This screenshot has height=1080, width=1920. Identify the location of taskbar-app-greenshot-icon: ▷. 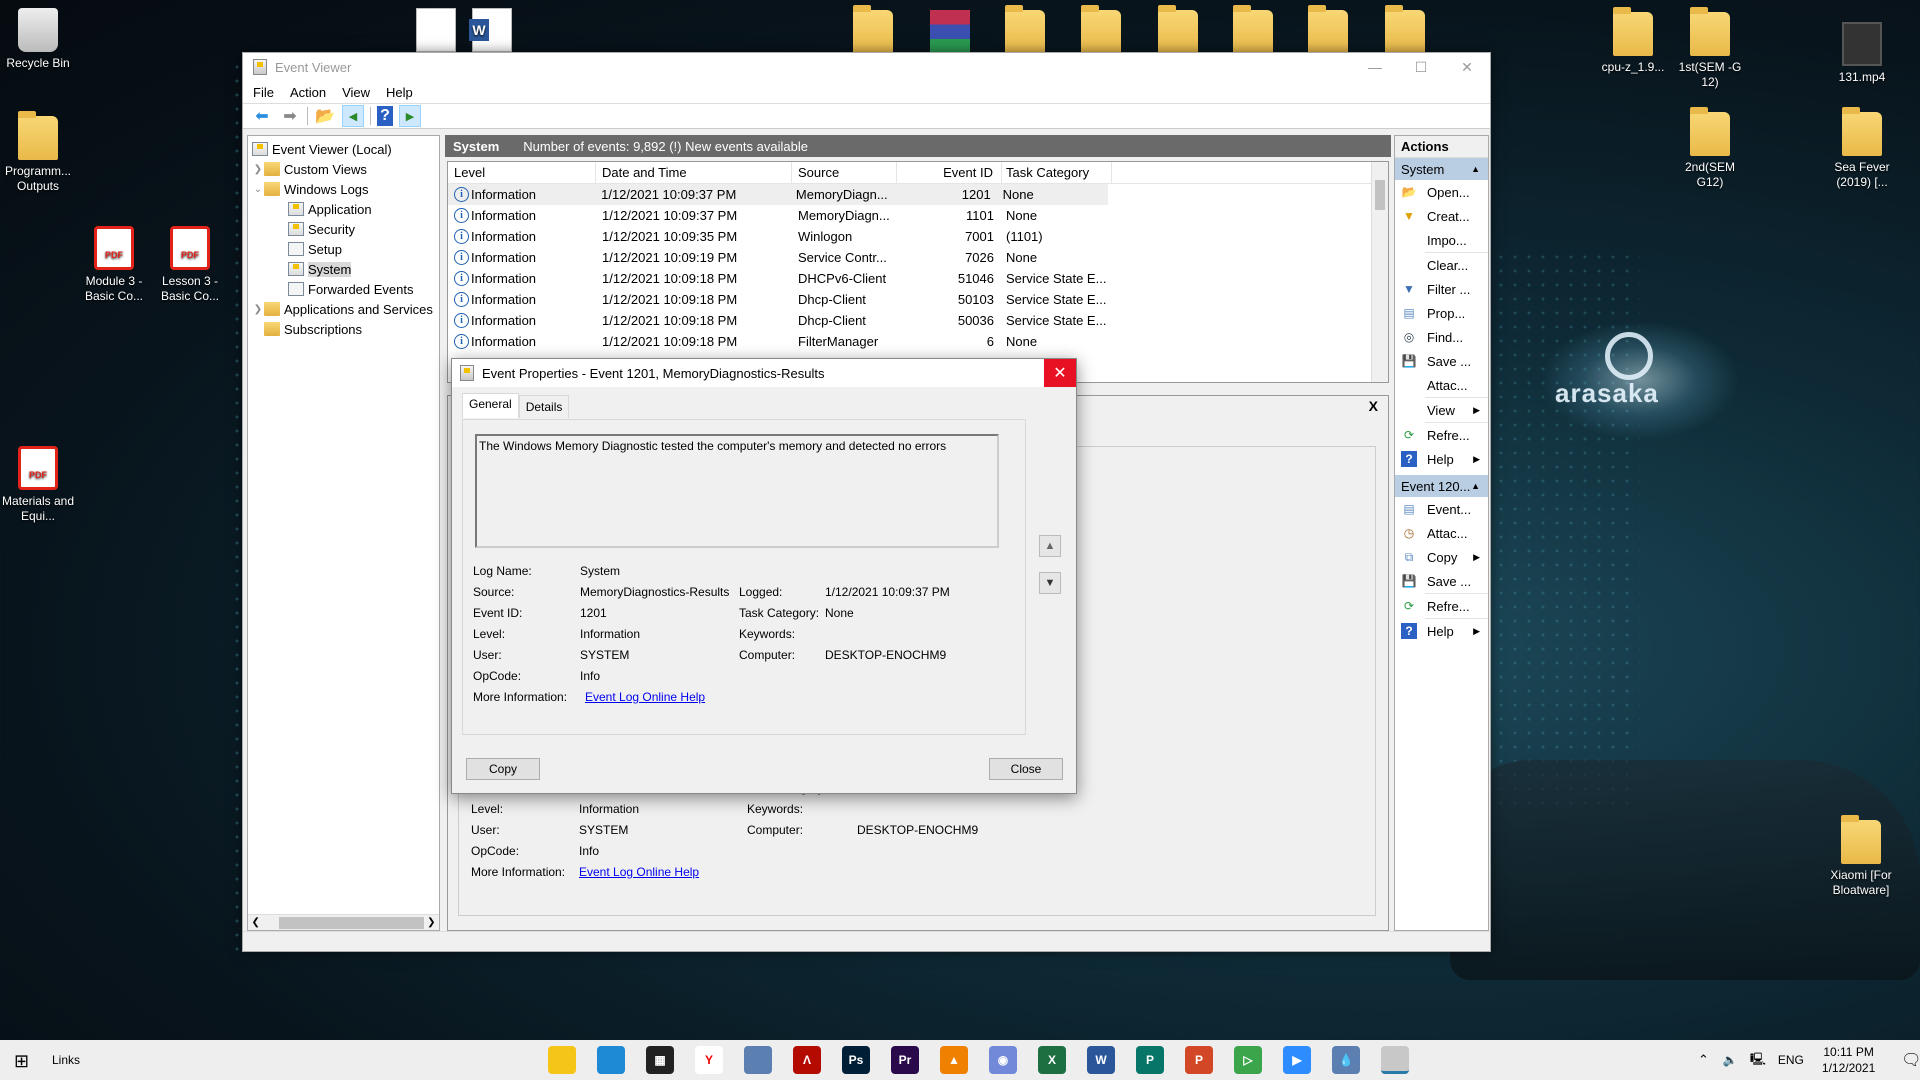
(1248, 1060).